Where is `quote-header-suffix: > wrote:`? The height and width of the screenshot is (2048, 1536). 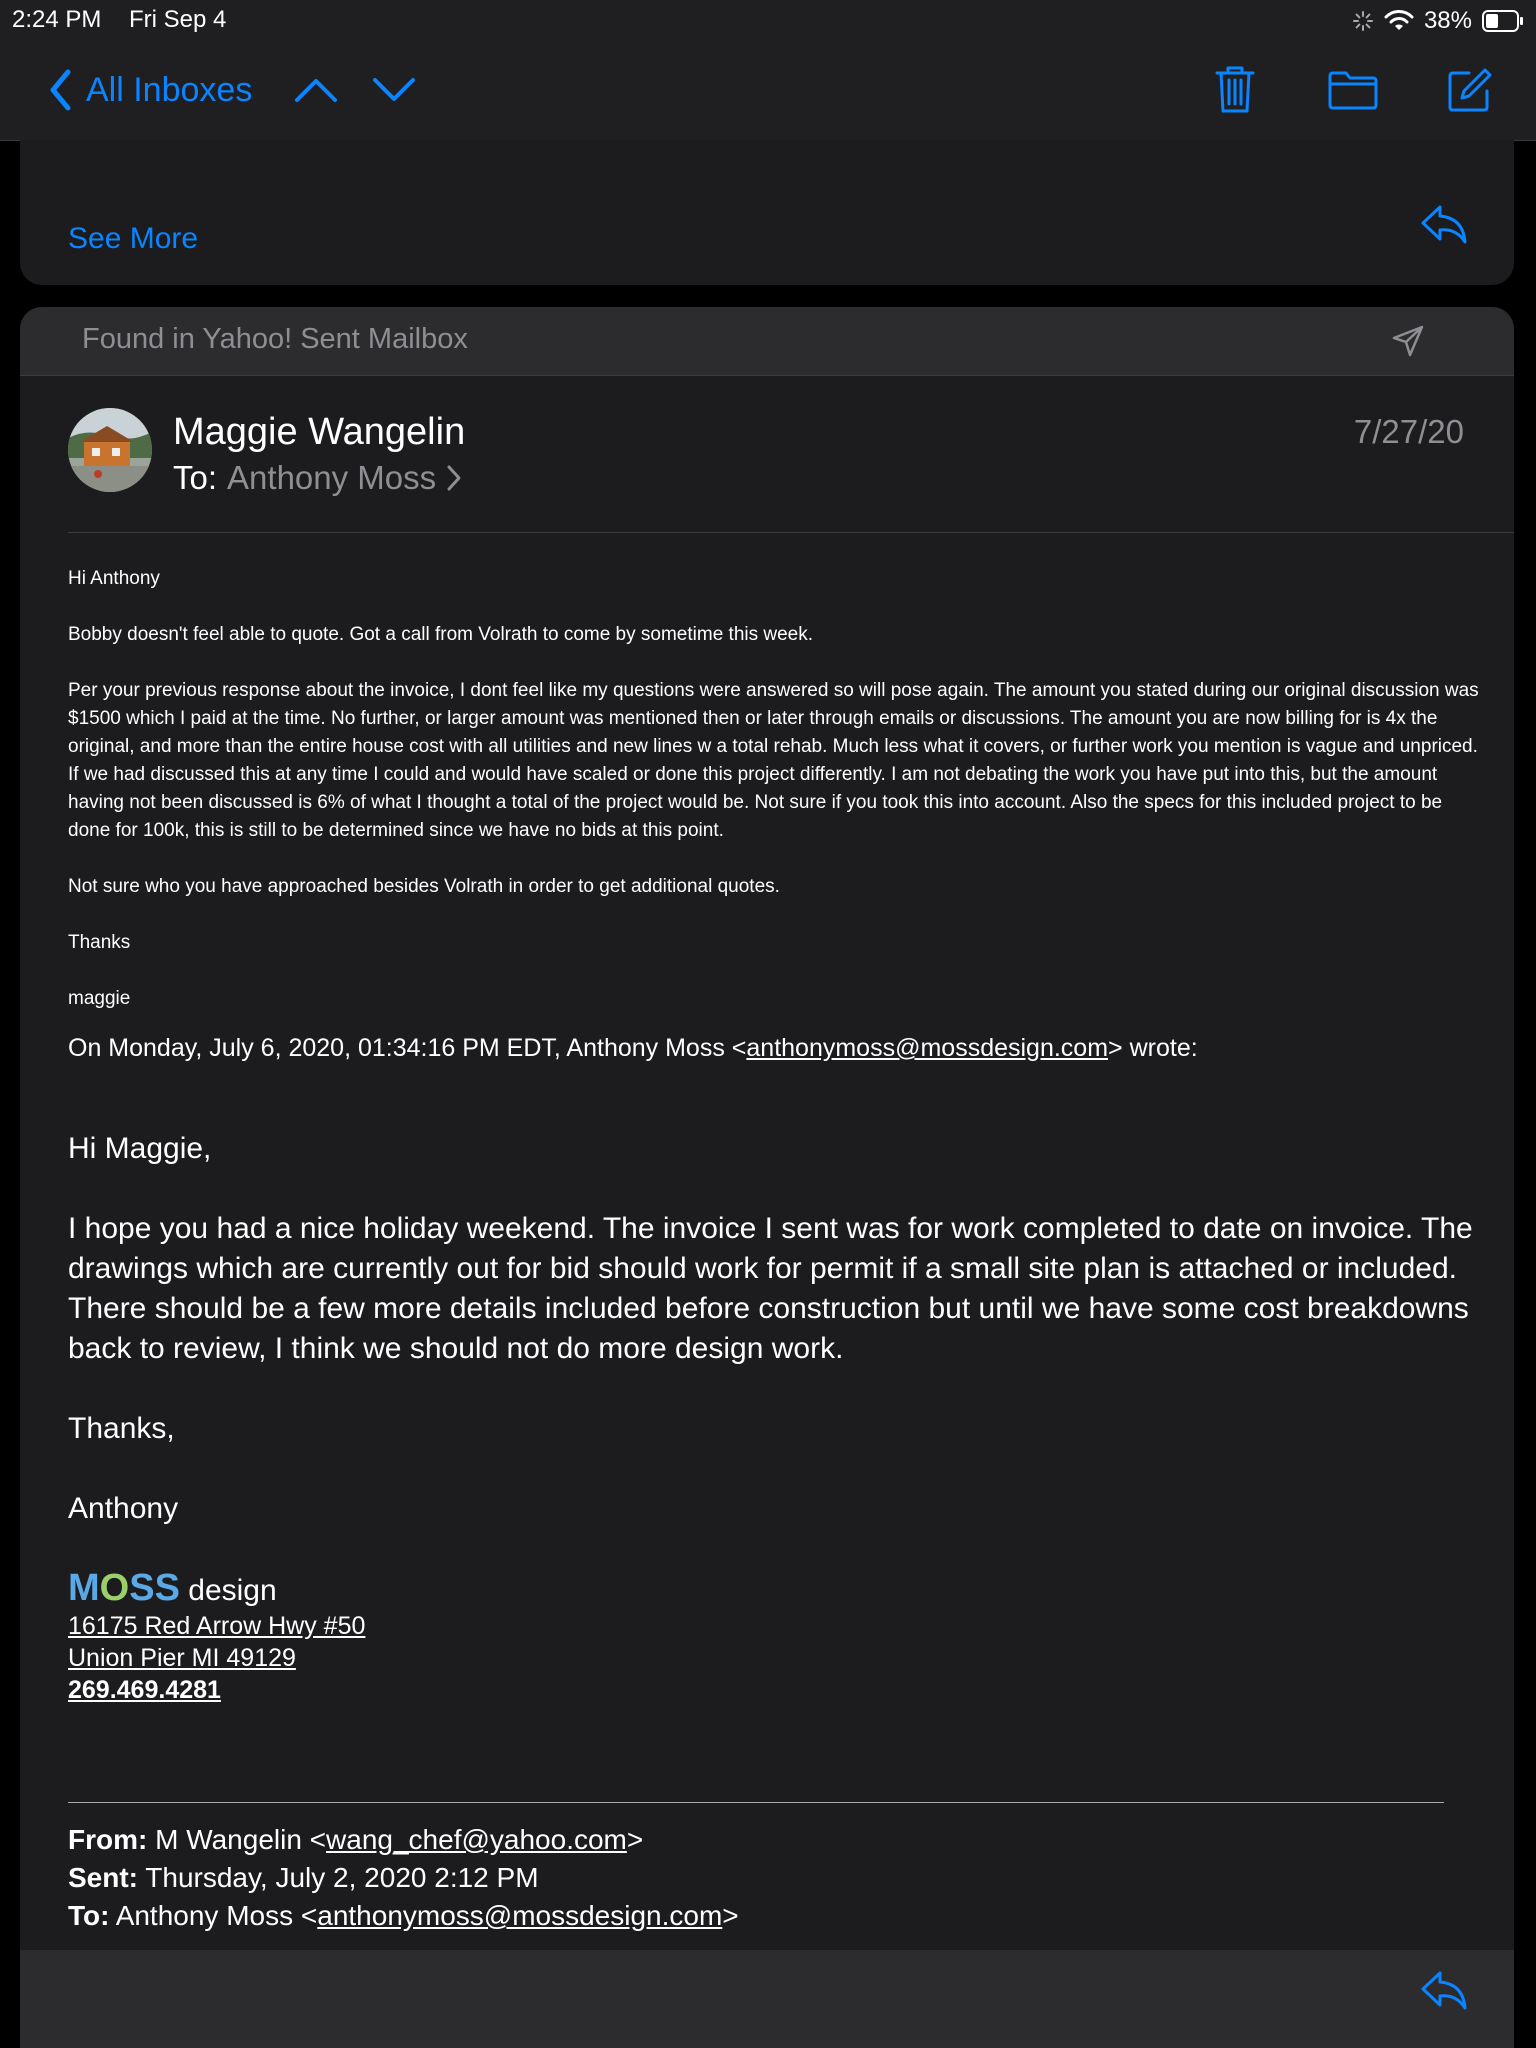 quote-header-suffix: > wrote: is located at coordinates (1153, 1048).